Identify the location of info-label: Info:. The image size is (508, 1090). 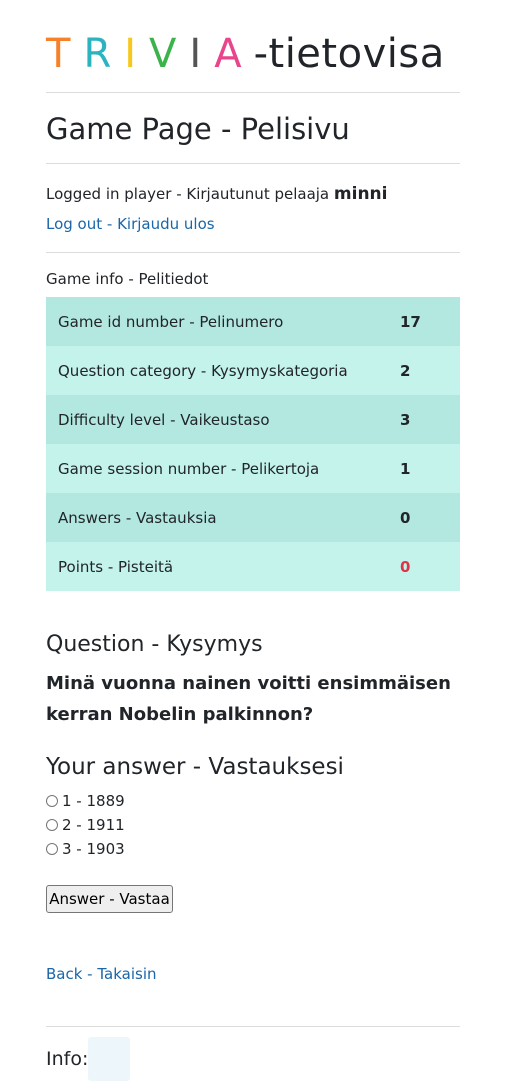
(67, 1059).